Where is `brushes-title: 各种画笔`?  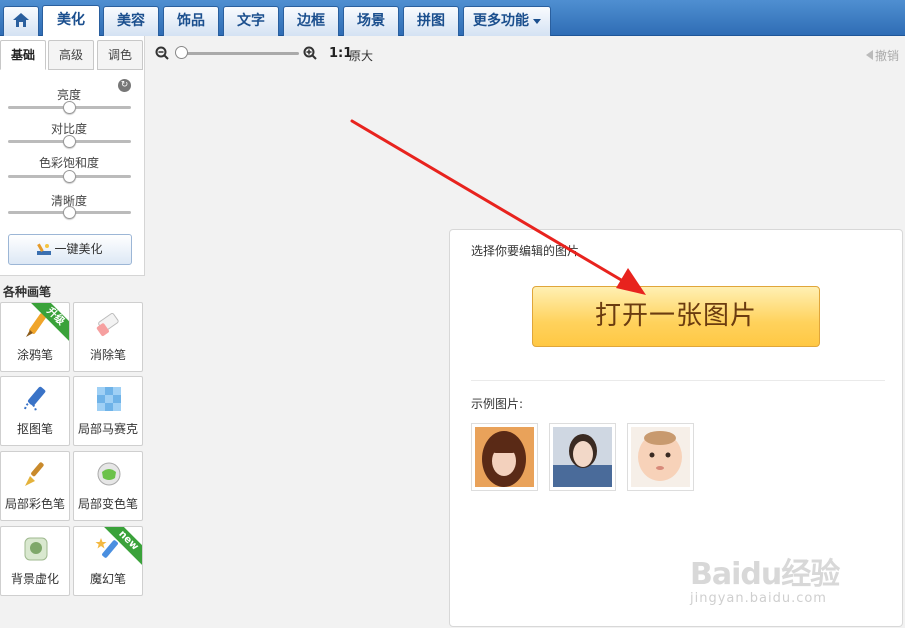
brushes-title: 各种画笔 is located at coordinates (27, 292).